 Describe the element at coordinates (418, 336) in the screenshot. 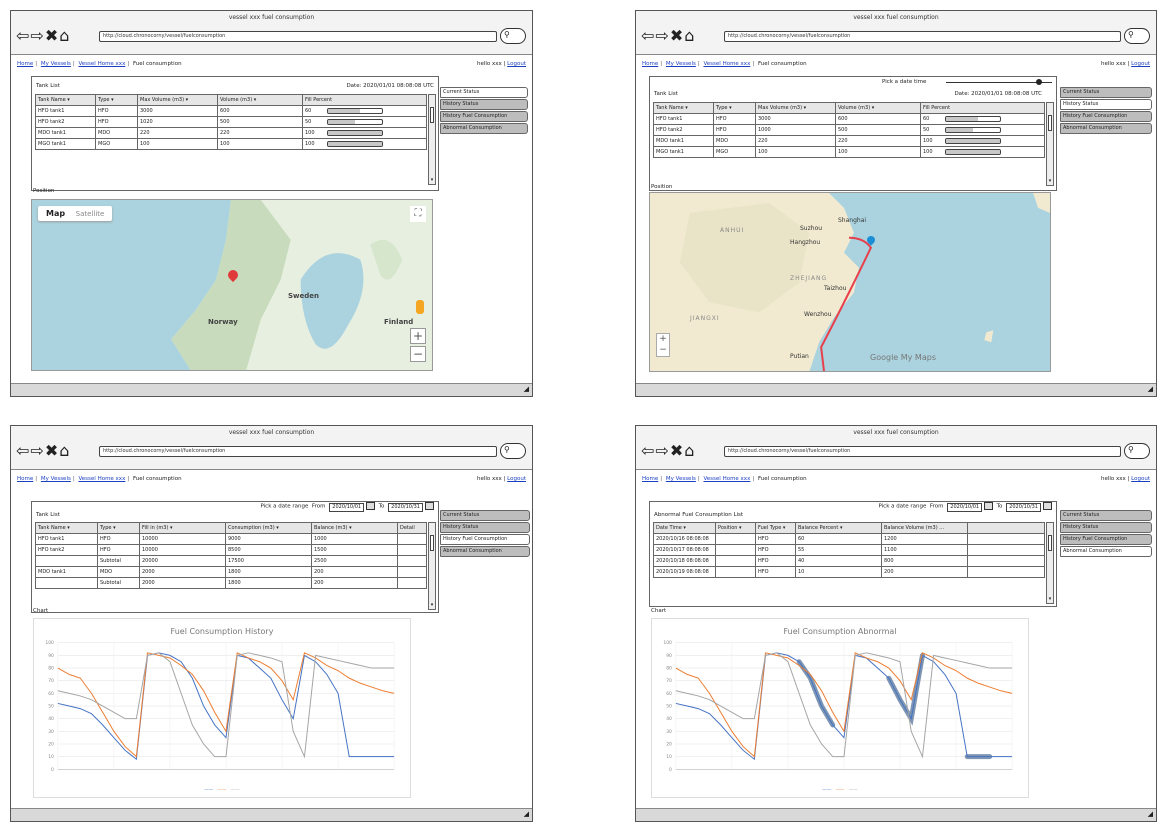

I see `zoom-in-button: +` at that location.